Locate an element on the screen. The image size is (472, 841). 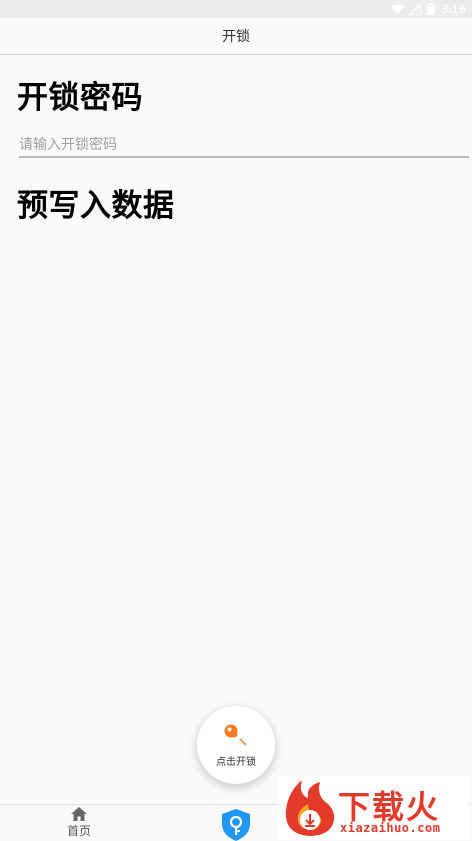
wifi-icon is located at coordinates (398, 9).